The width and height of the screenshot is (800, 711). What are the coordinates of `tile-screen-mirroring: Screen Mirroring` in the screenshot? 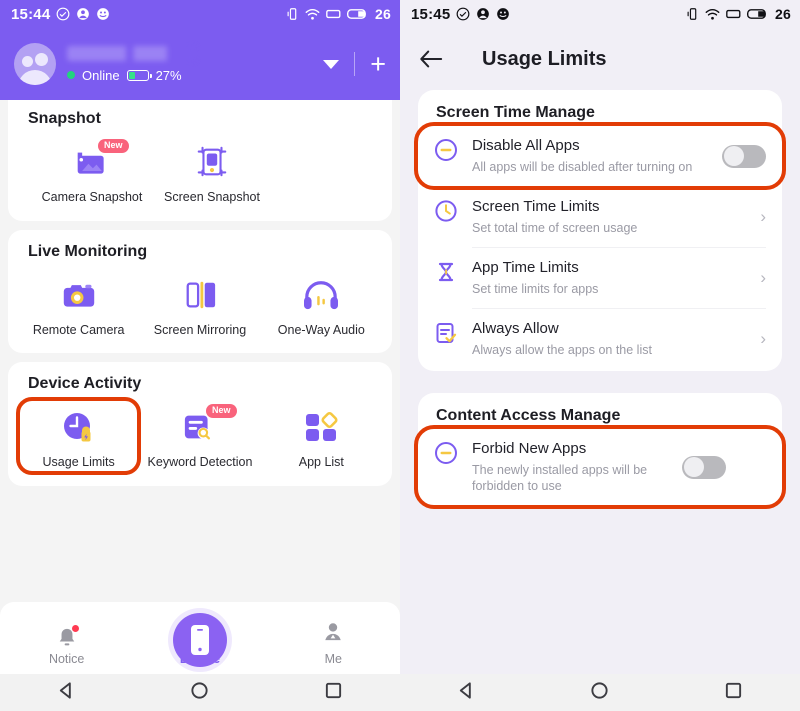 It's located at (199, 304).